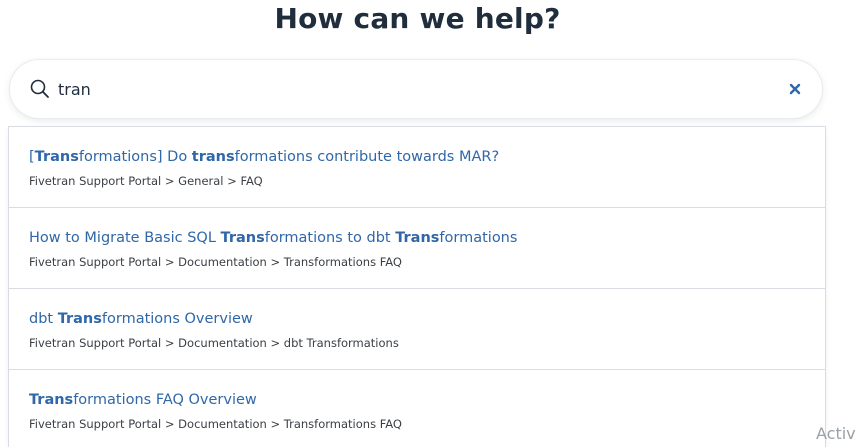 Image resolution: width=855 pixels, height=447 pixels. Describe the element at coordinates (398, 89) in the screenshot. I see `search-input` at that location.